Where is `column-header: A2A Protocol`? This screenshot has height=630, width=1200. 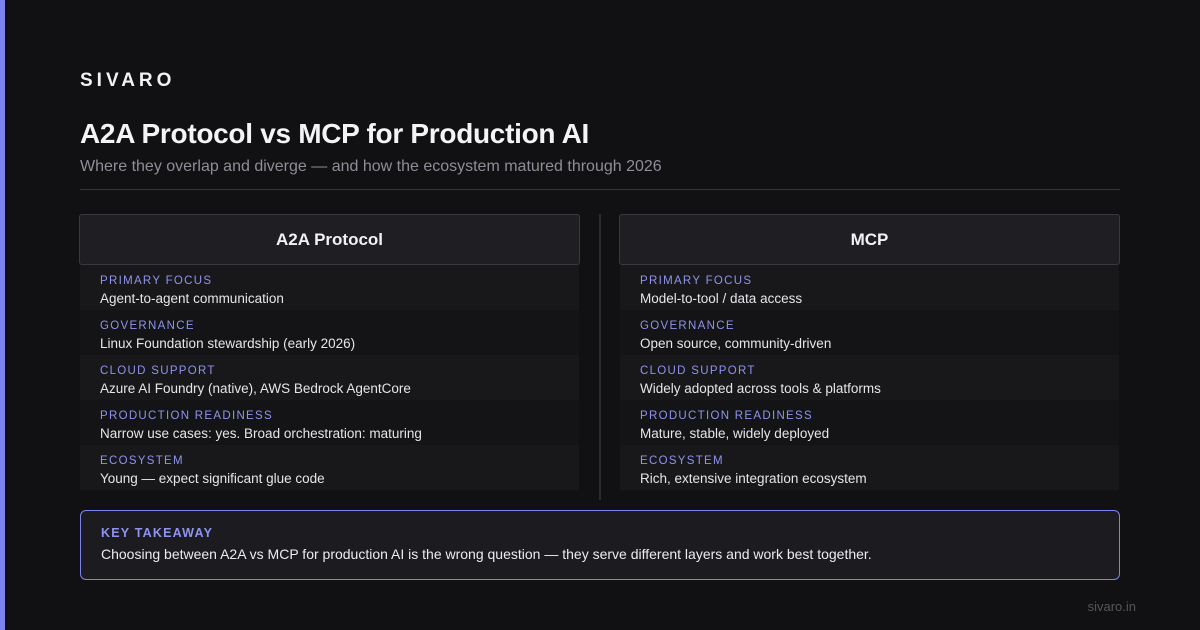
column-header: A2A Protocol is located at coordinates (329, 239).